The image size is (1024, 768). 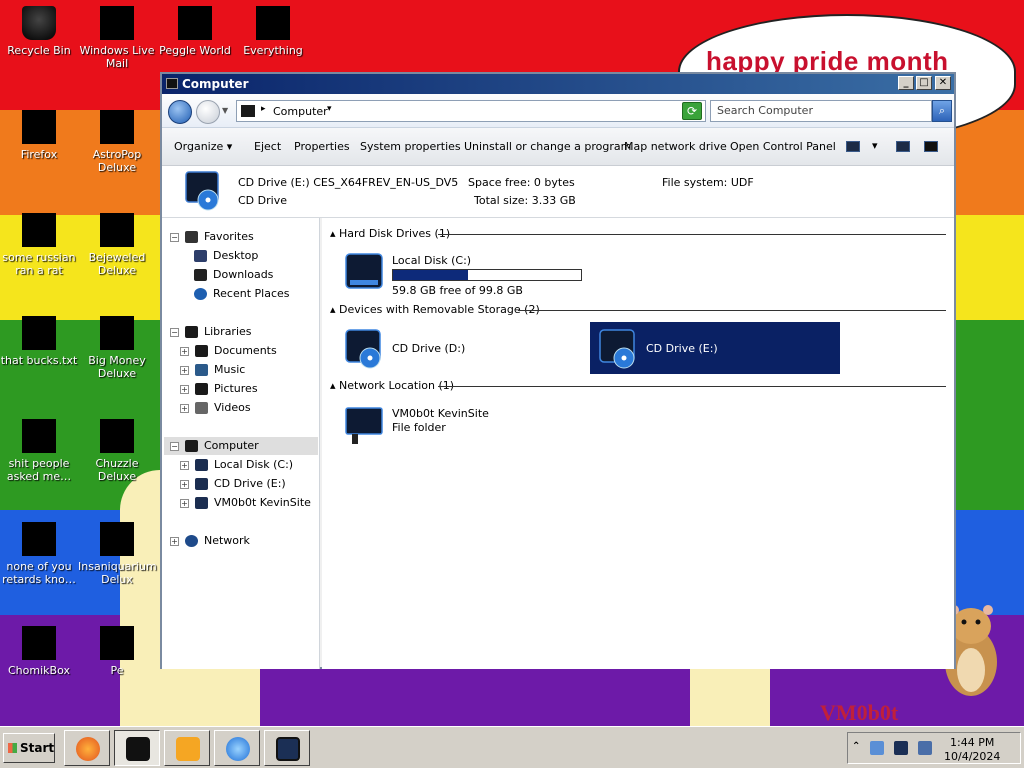 What do you see at coordinates (228, 351) in the screenshot?
I see `nav-documents: + Documents` at bounding box center [228, 351].